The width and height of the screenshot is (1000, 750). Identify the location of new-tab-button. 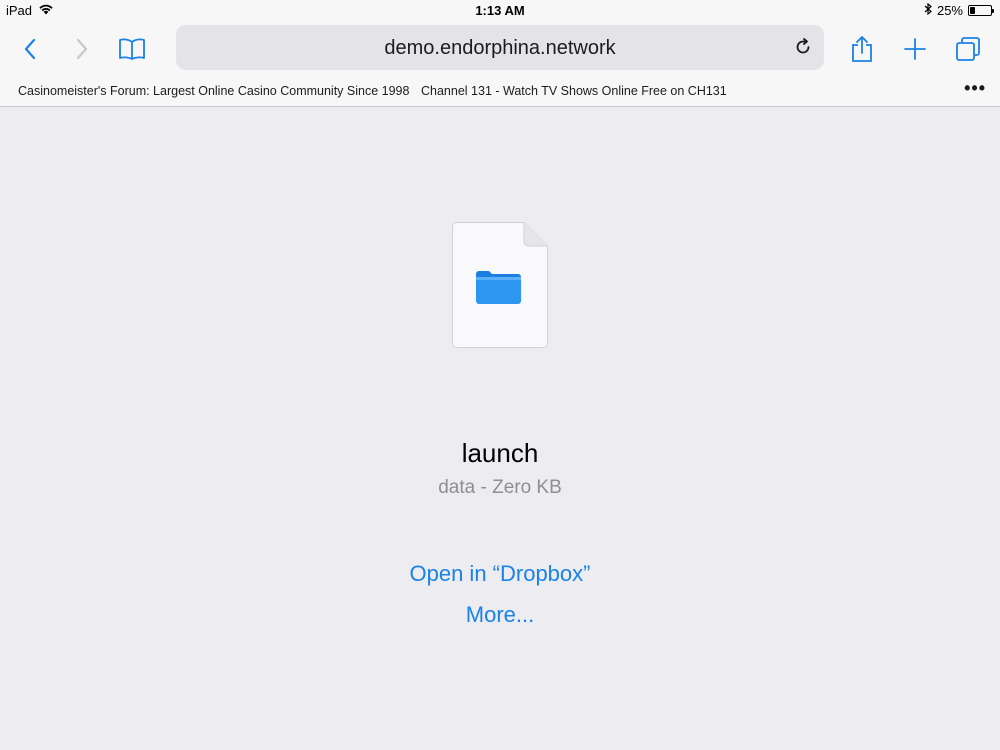
(915, 49).